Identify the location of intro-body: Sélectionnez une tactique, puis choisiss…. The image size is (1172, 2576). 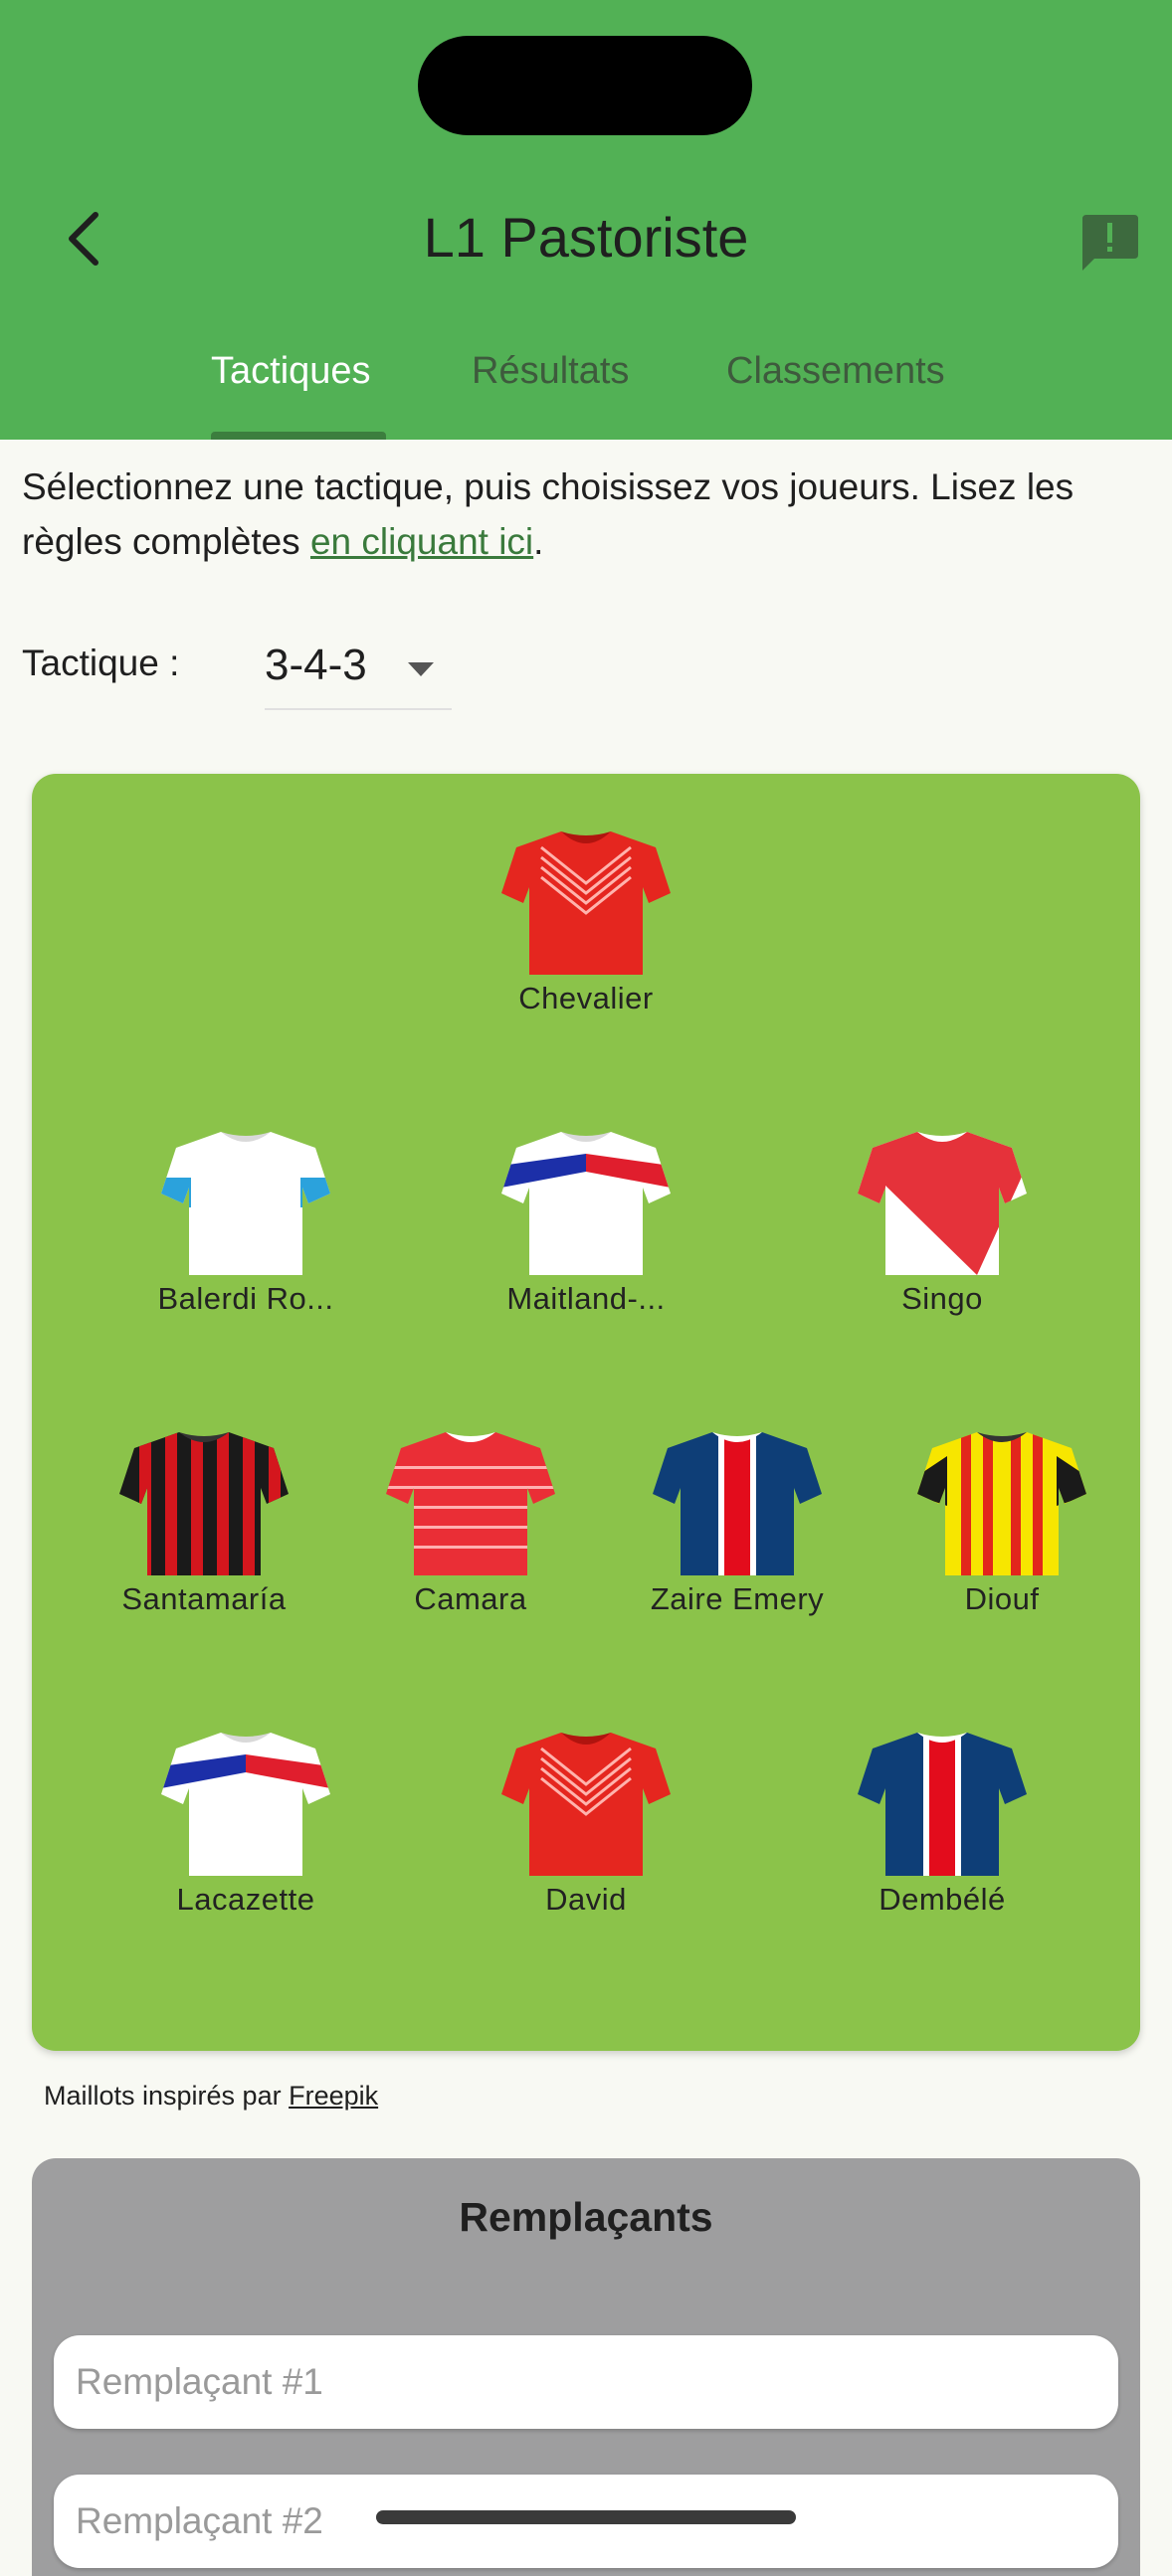
(548, 514).